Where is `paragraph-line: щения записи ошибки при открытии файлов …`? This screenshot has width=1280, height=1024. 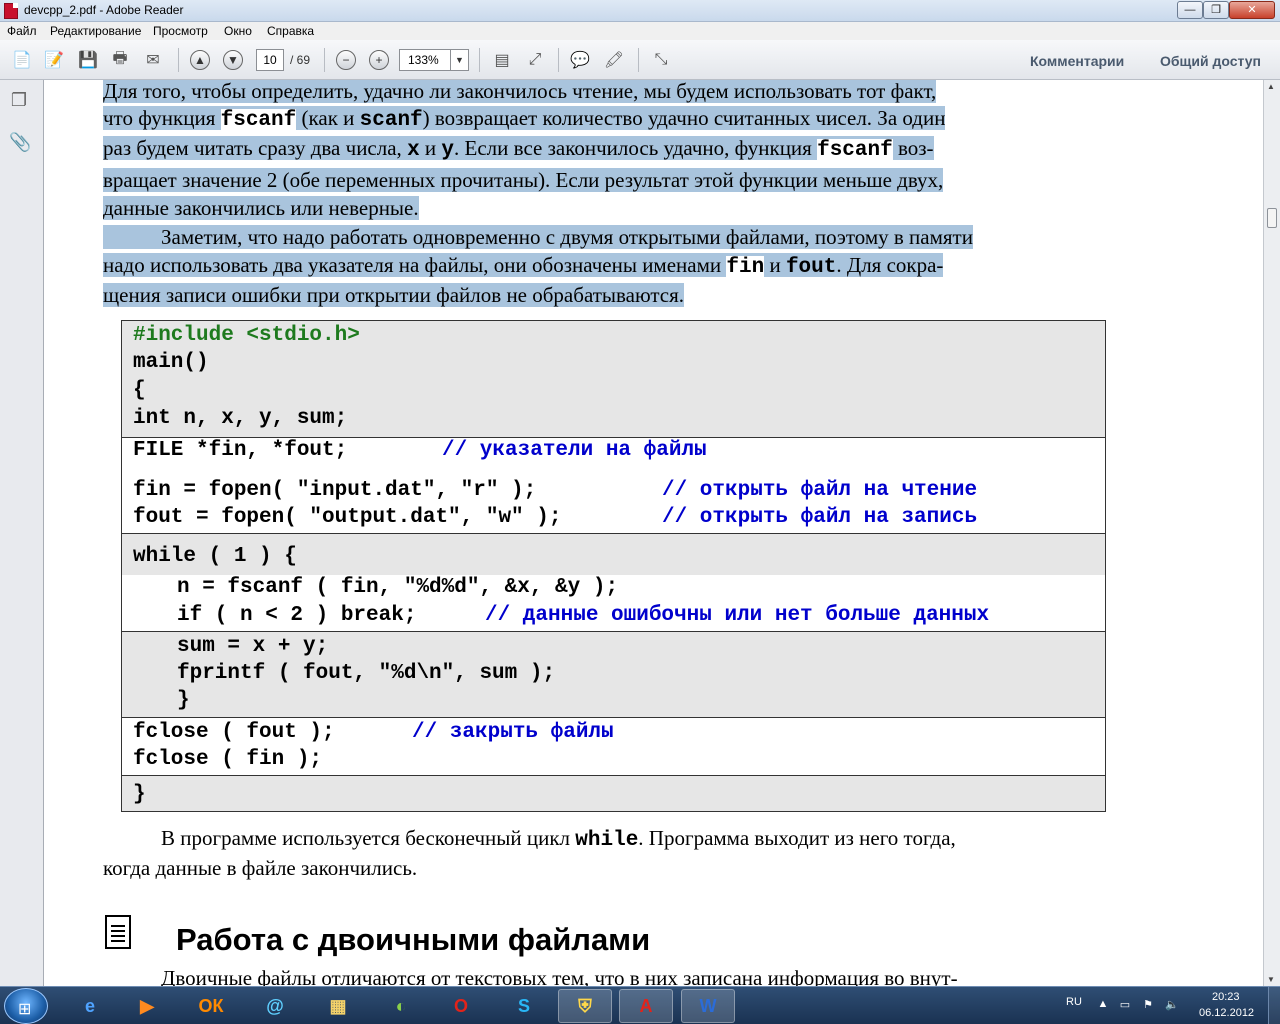 paragraph-line: щения записи ошибки при открытии файлов … is located at coordinates (394, 295).